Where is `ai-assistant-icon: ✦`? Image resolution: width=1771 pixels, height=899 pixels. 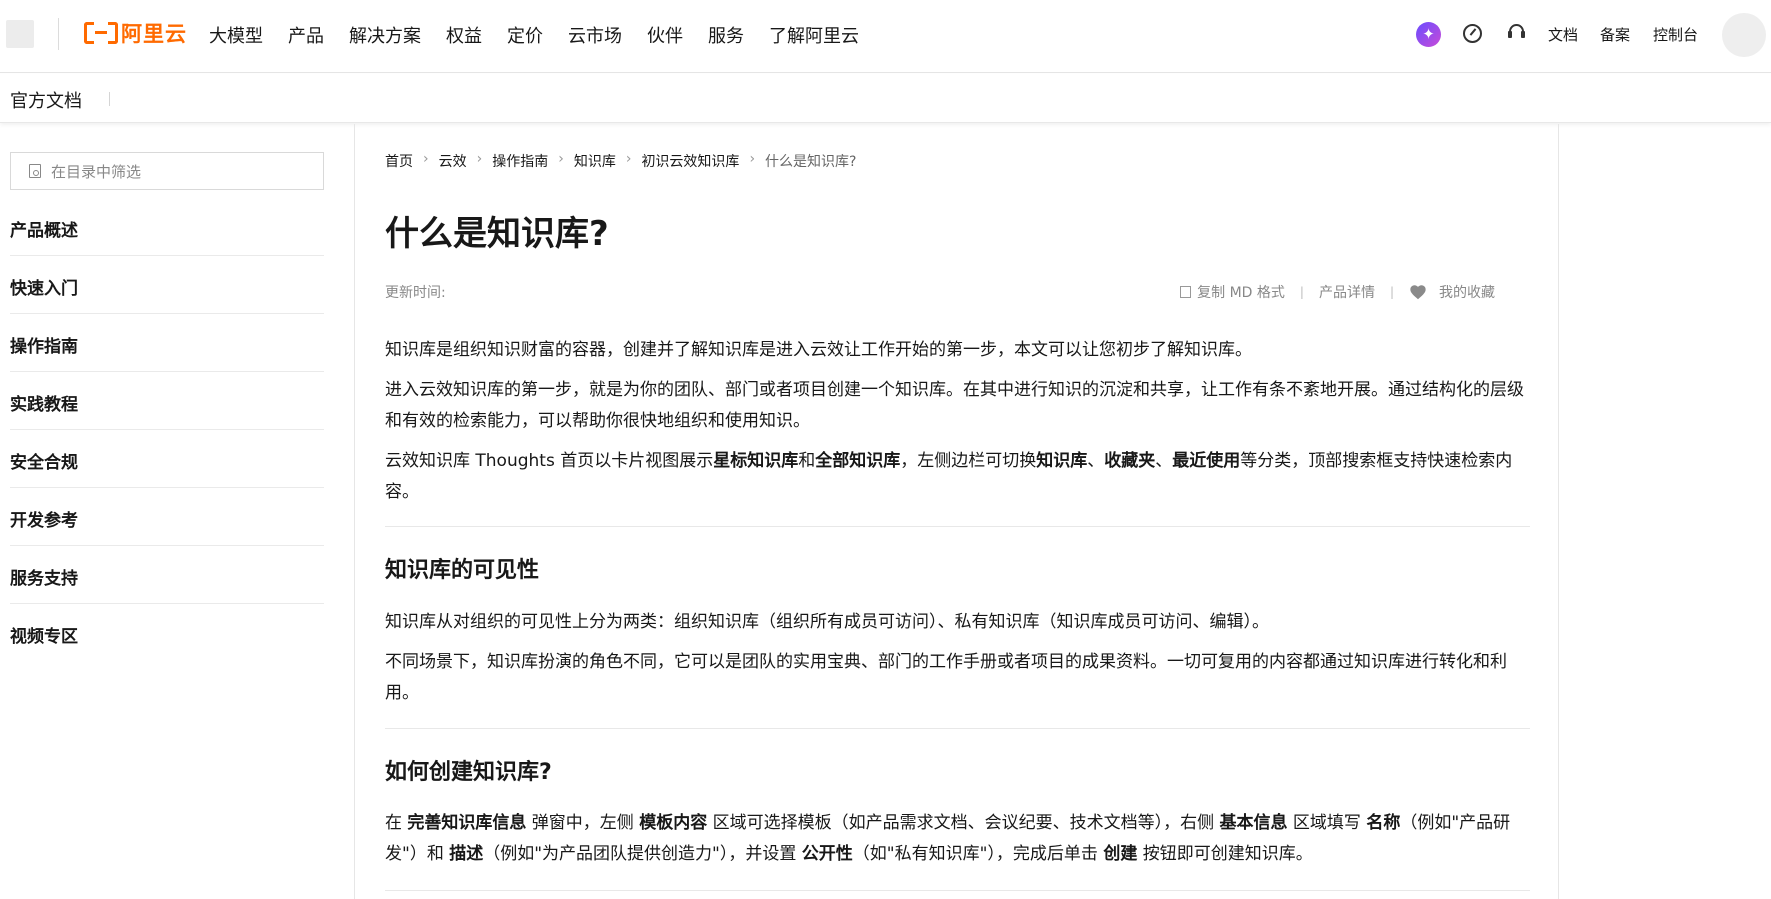
ai-assistant-icon: ✦ is located at coordinates (1428, 34).